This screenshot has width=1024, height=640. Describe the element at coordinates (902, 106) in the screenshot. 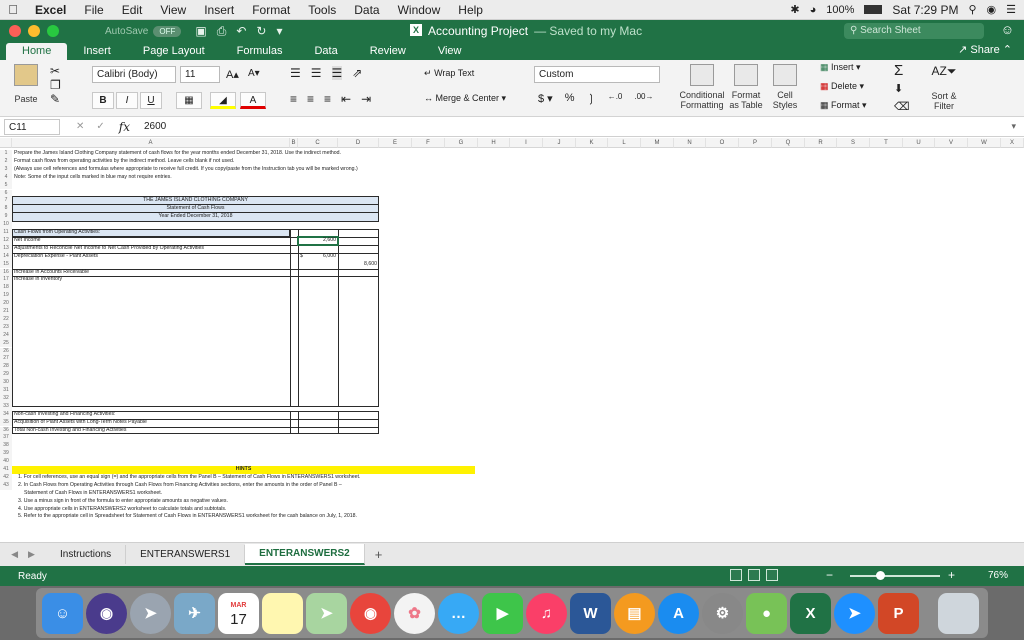

I see `clear-icon: ⌫` at that location.